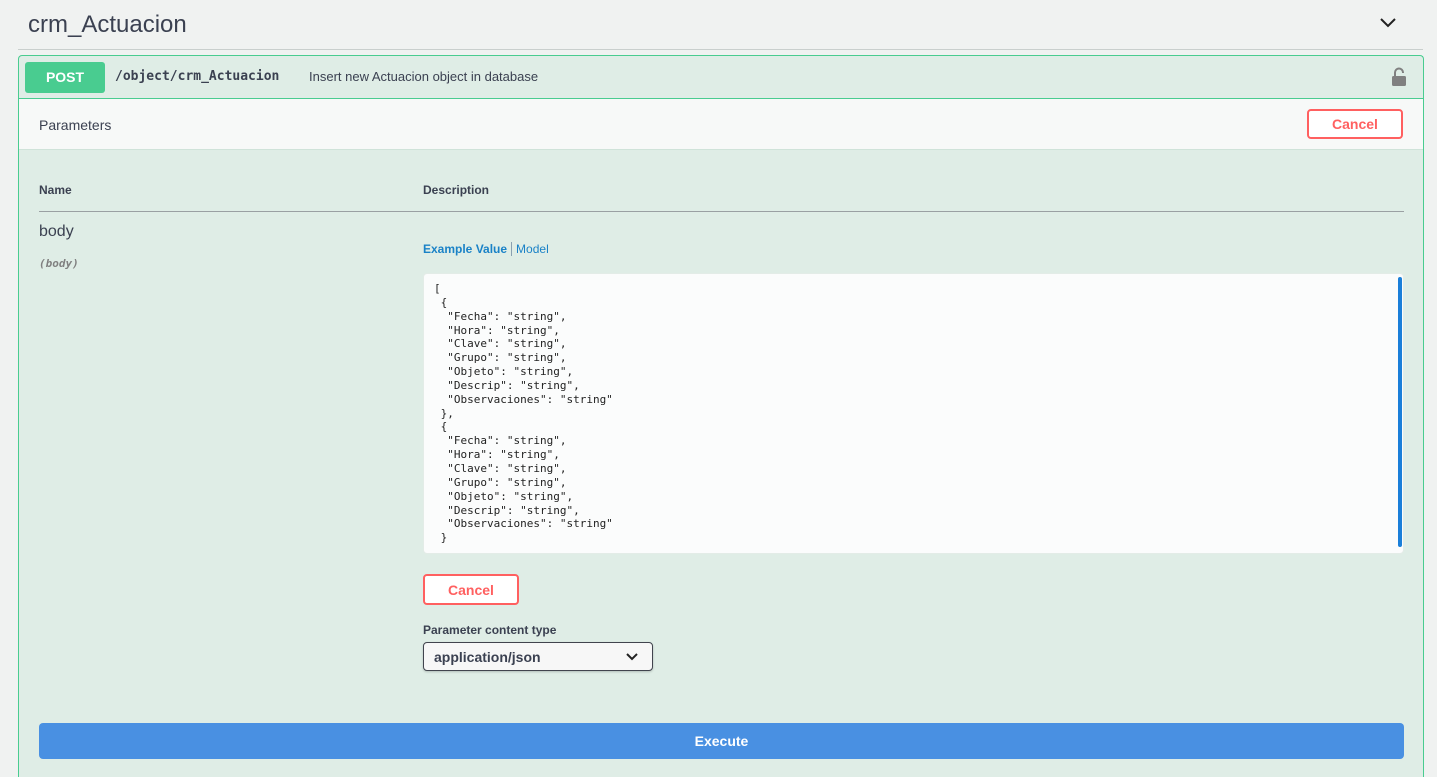 This screenshot has height=777, width=1437. I want to click on parameters-header: Parameters Cancel, so click(721, 124).